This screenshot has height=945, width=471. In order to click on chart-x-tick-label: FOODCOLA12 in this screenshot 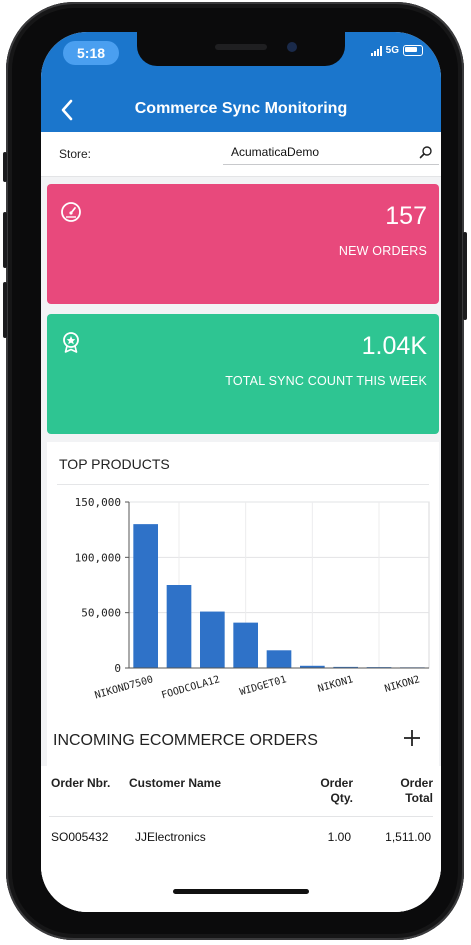, I will do `click(190, 687)`.